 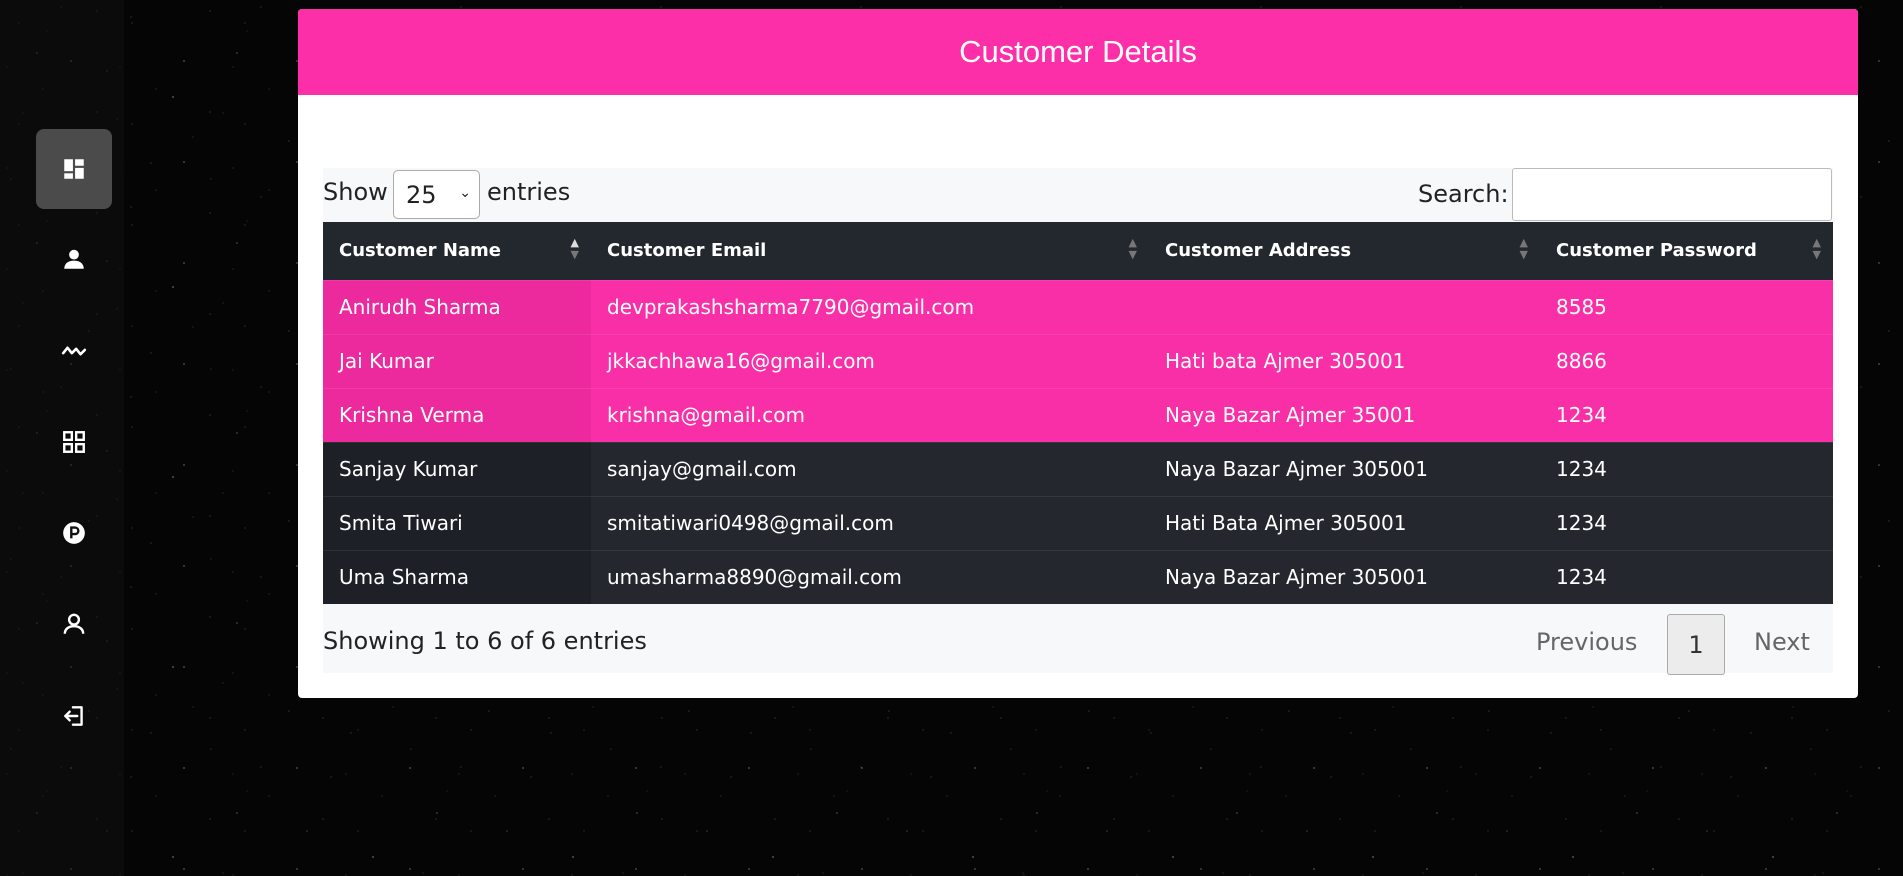 What do you see at coordinates (1344, 360) in the screenshot?
I see `cell-customer-address: Hati bata Ajmer 305001` at bounding box center [1344, 360].